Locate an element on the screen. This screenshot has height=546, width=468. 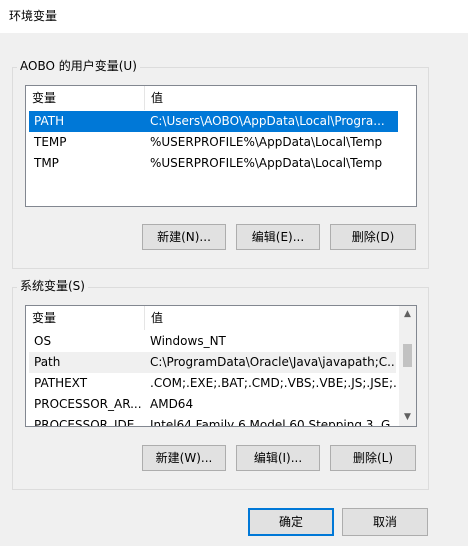
scroll-down-arrow-icon: ▼ is located at coordinates (407, 417).